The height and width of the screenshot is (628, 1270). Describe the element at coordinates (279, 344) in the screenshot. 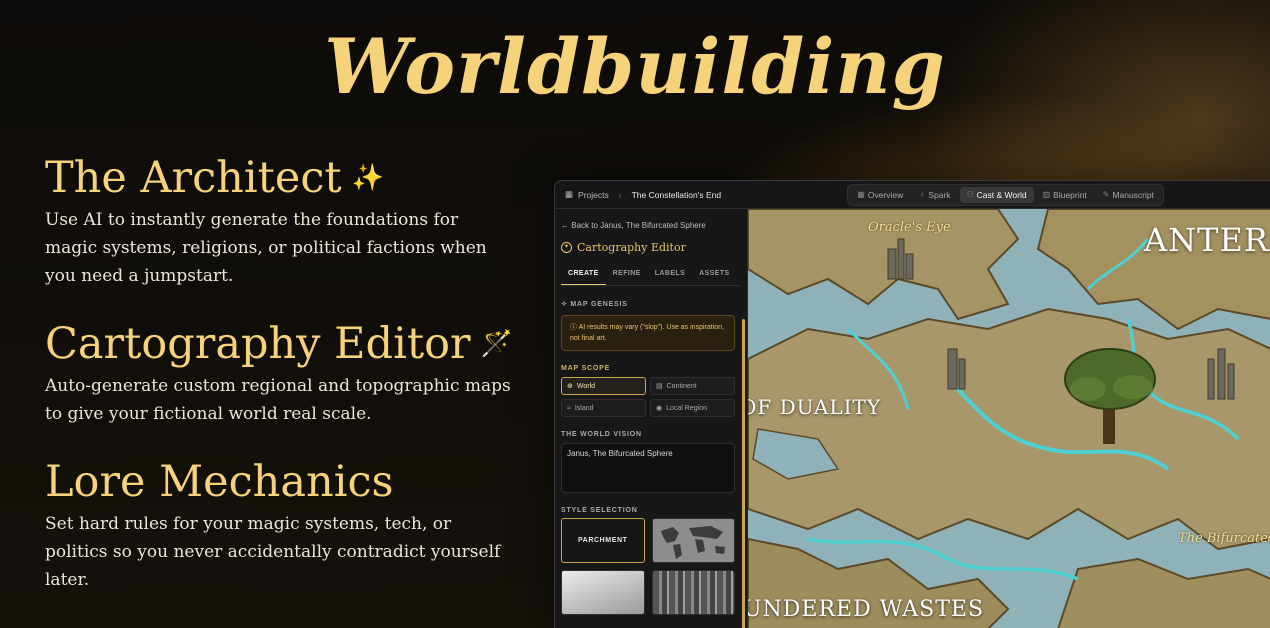

I see `feature-title: Cartography Editor 🪄` at that location.